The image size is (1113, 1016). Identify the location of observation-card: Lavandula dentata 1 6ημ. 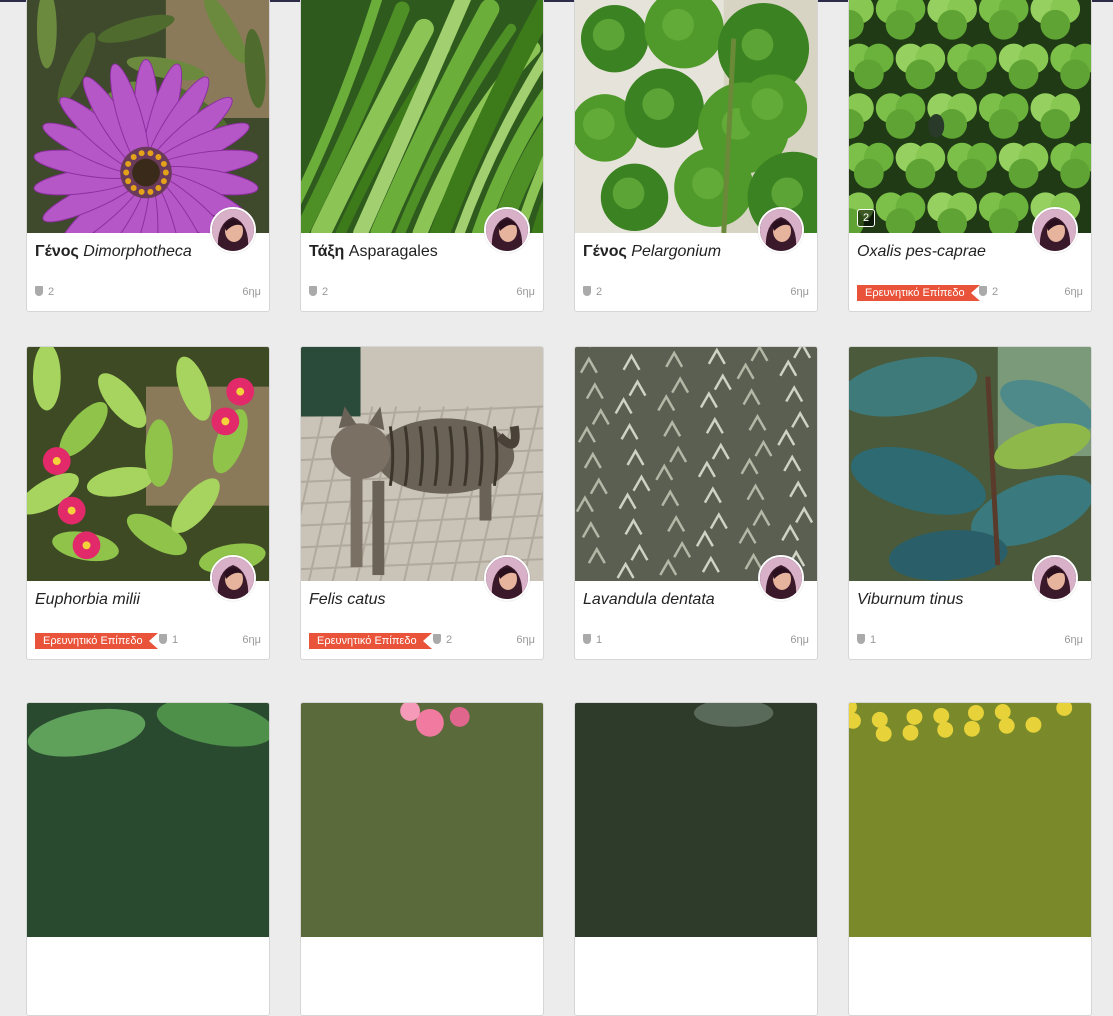
(696, 503).